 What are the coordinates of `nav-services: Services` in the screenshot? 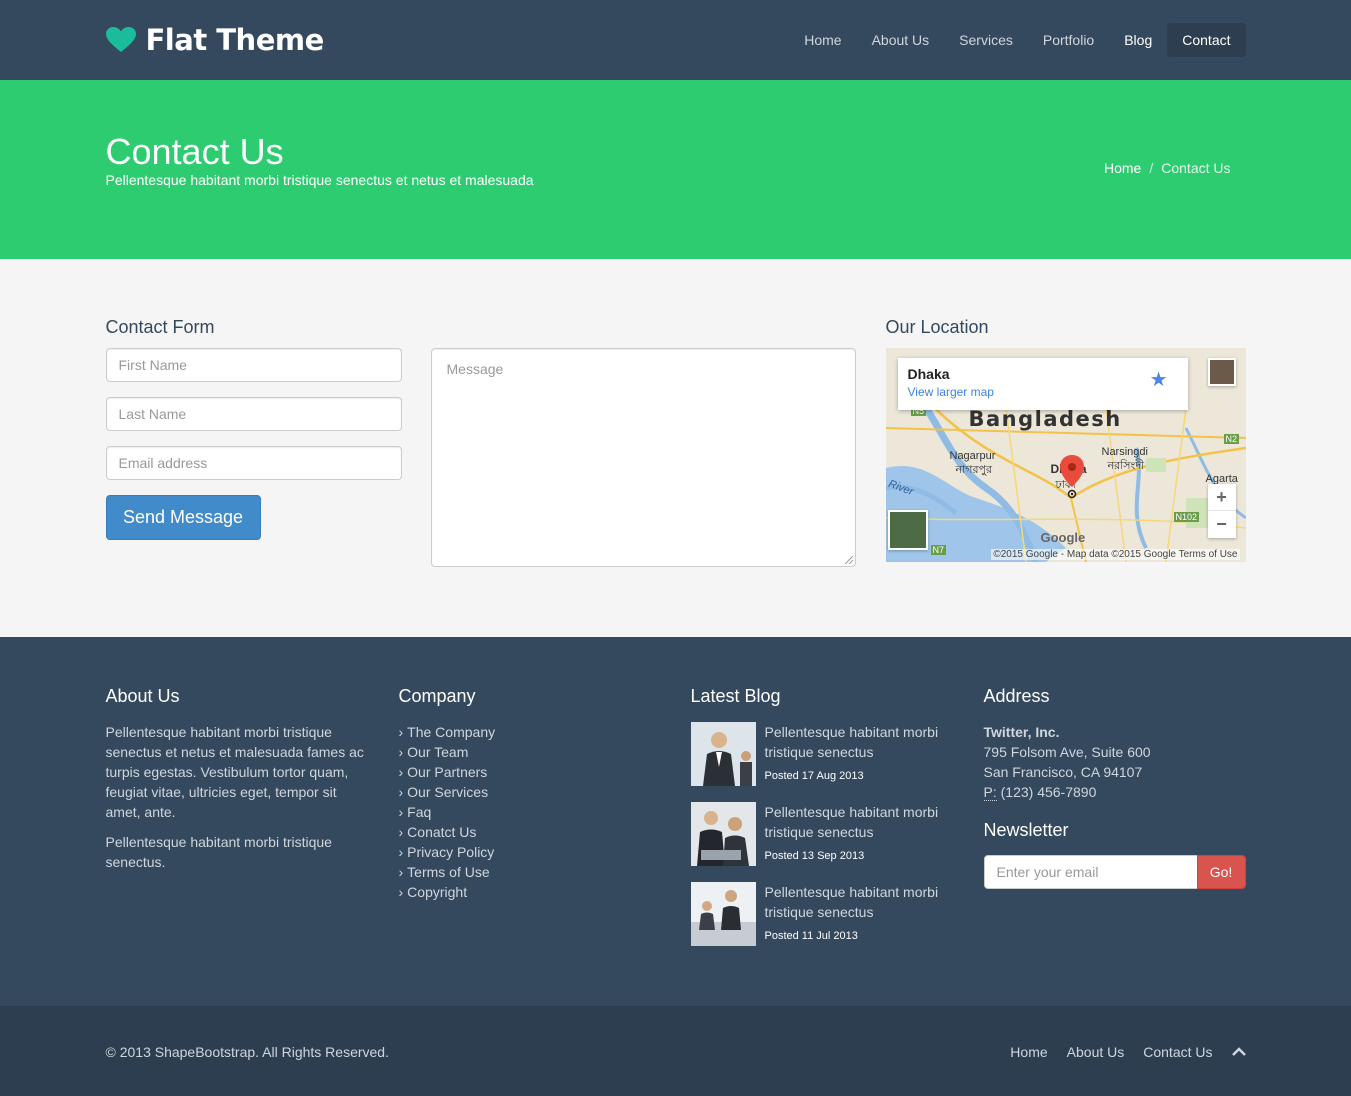 It's located at (986, 40).